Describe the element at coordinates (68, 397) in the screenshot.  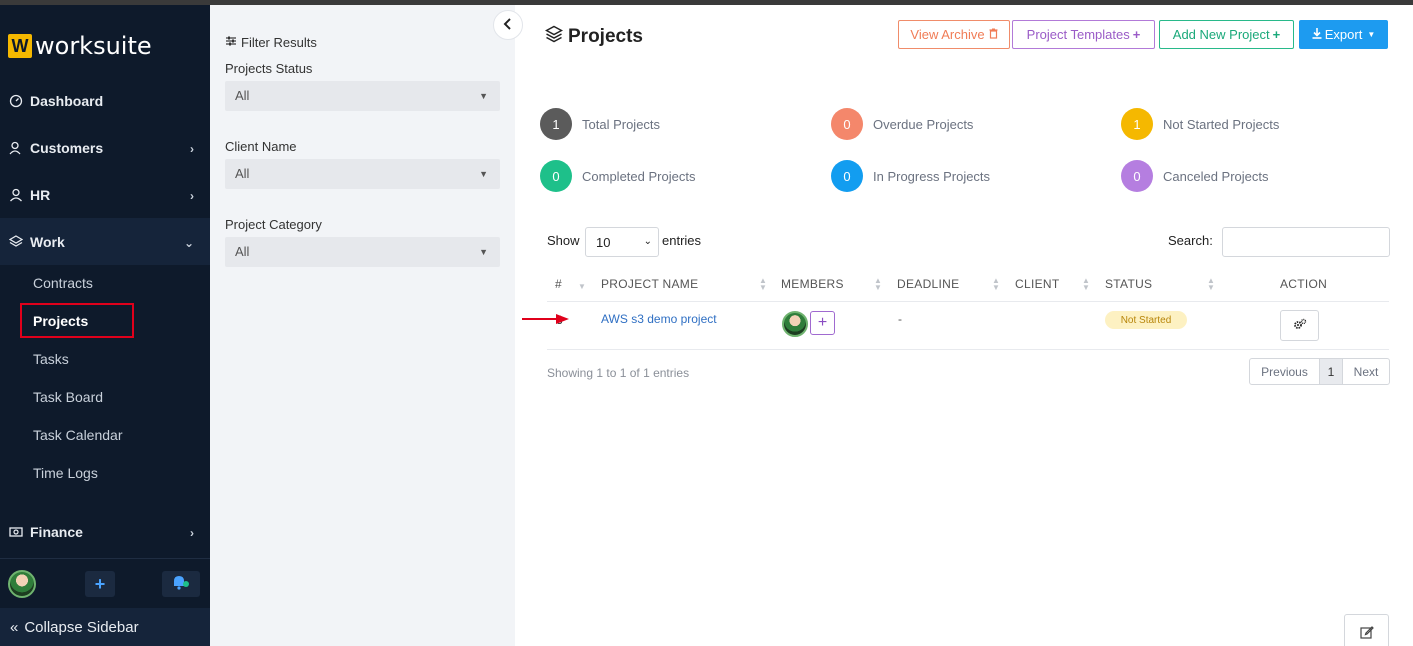
I see `sidebar-subitem-task-board: Task Board` at that location.